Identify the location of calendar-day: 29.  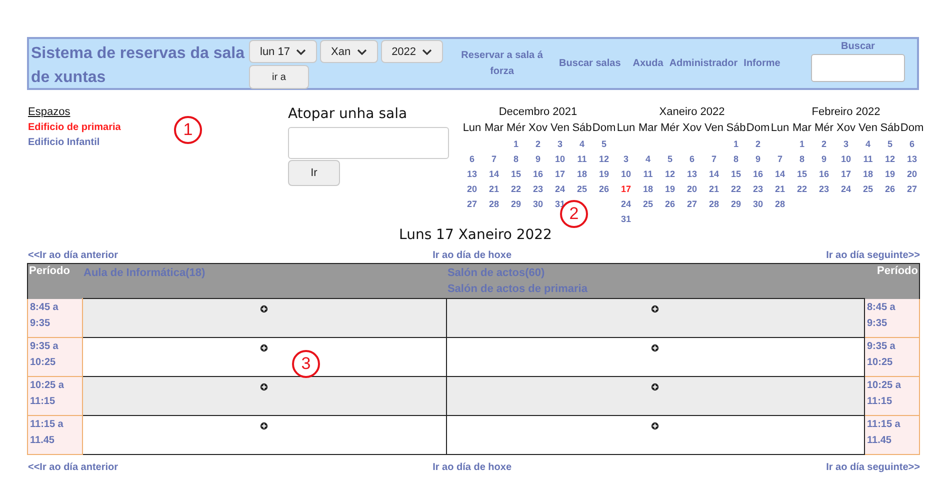
(515, 205).